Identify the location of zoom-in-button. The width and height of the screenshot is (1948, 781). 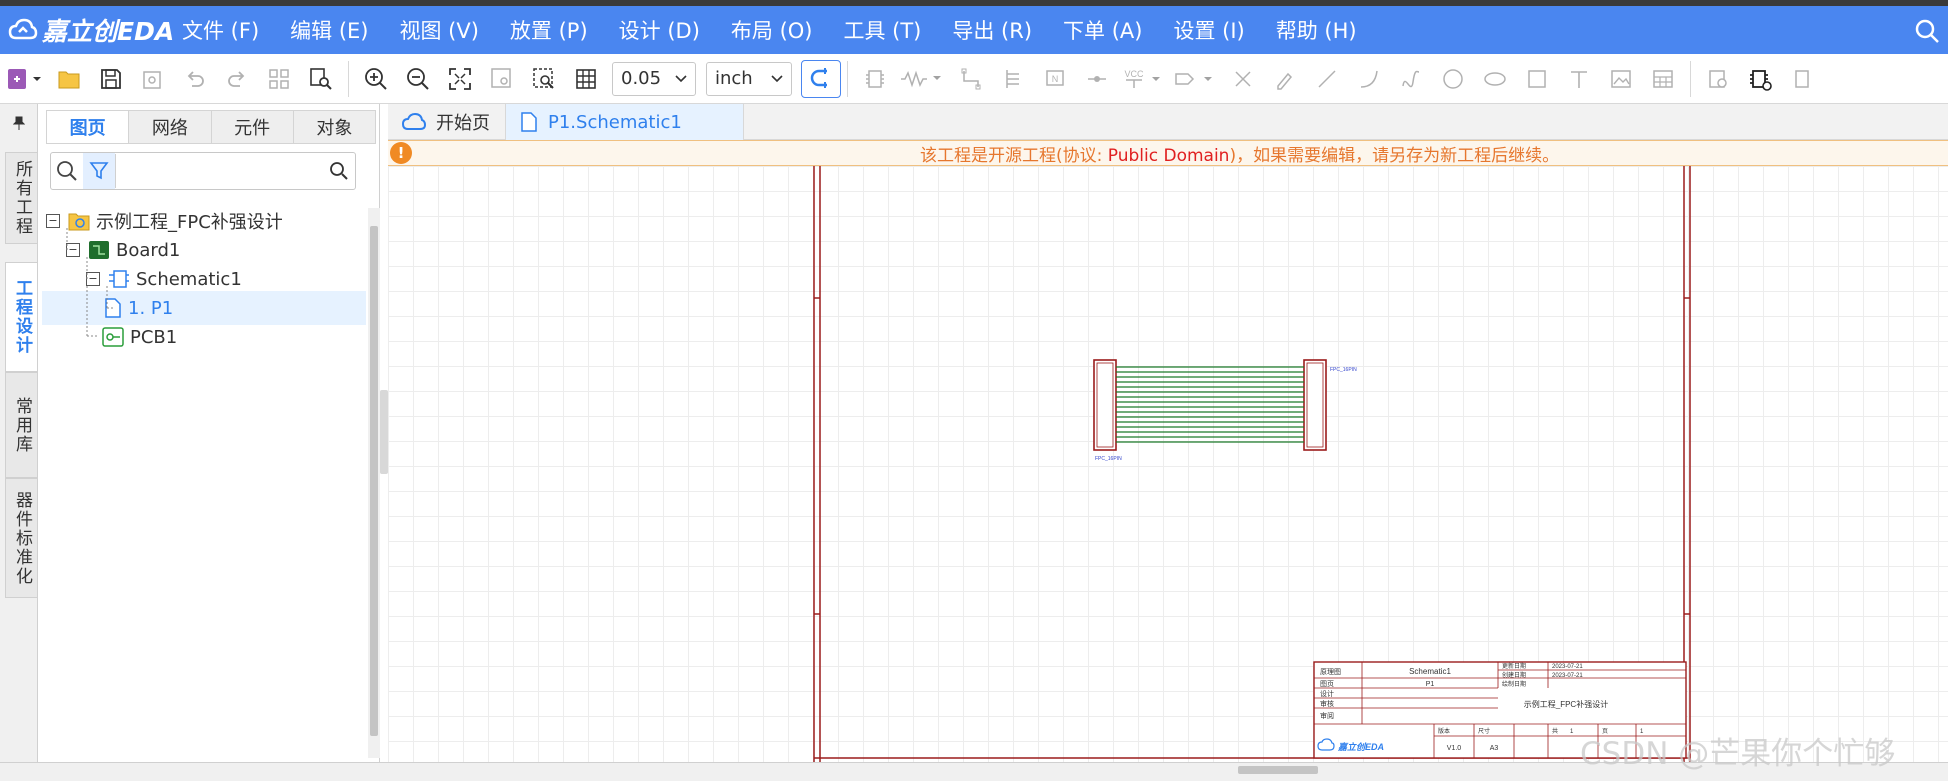
(376, 79).